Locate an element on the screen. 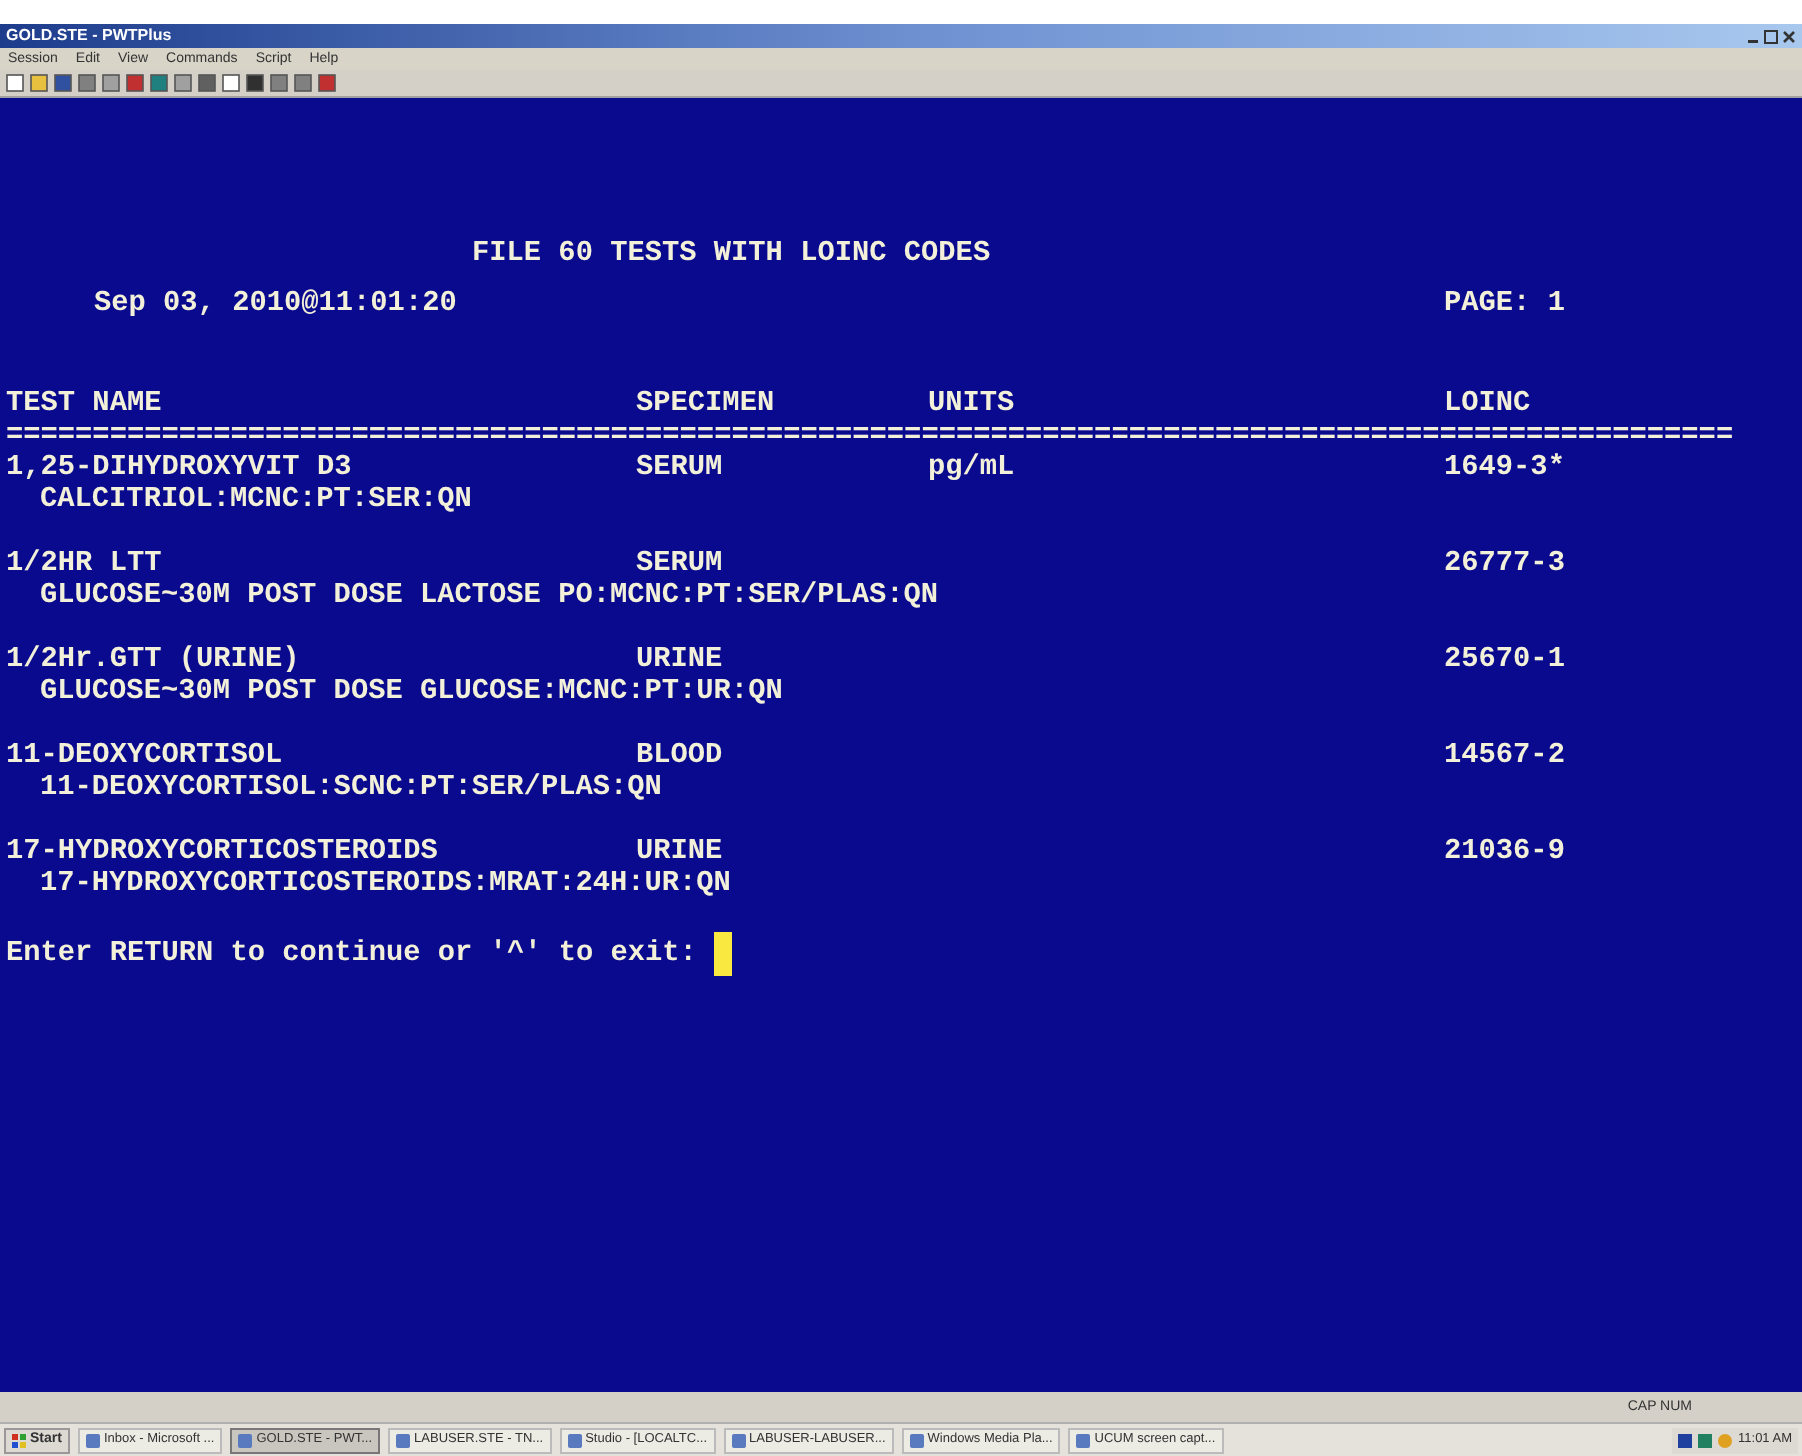 The height and width of the screenshot is (1456, 1802). test-name: 1/2HR LTT is located at coordinates (84, 564).